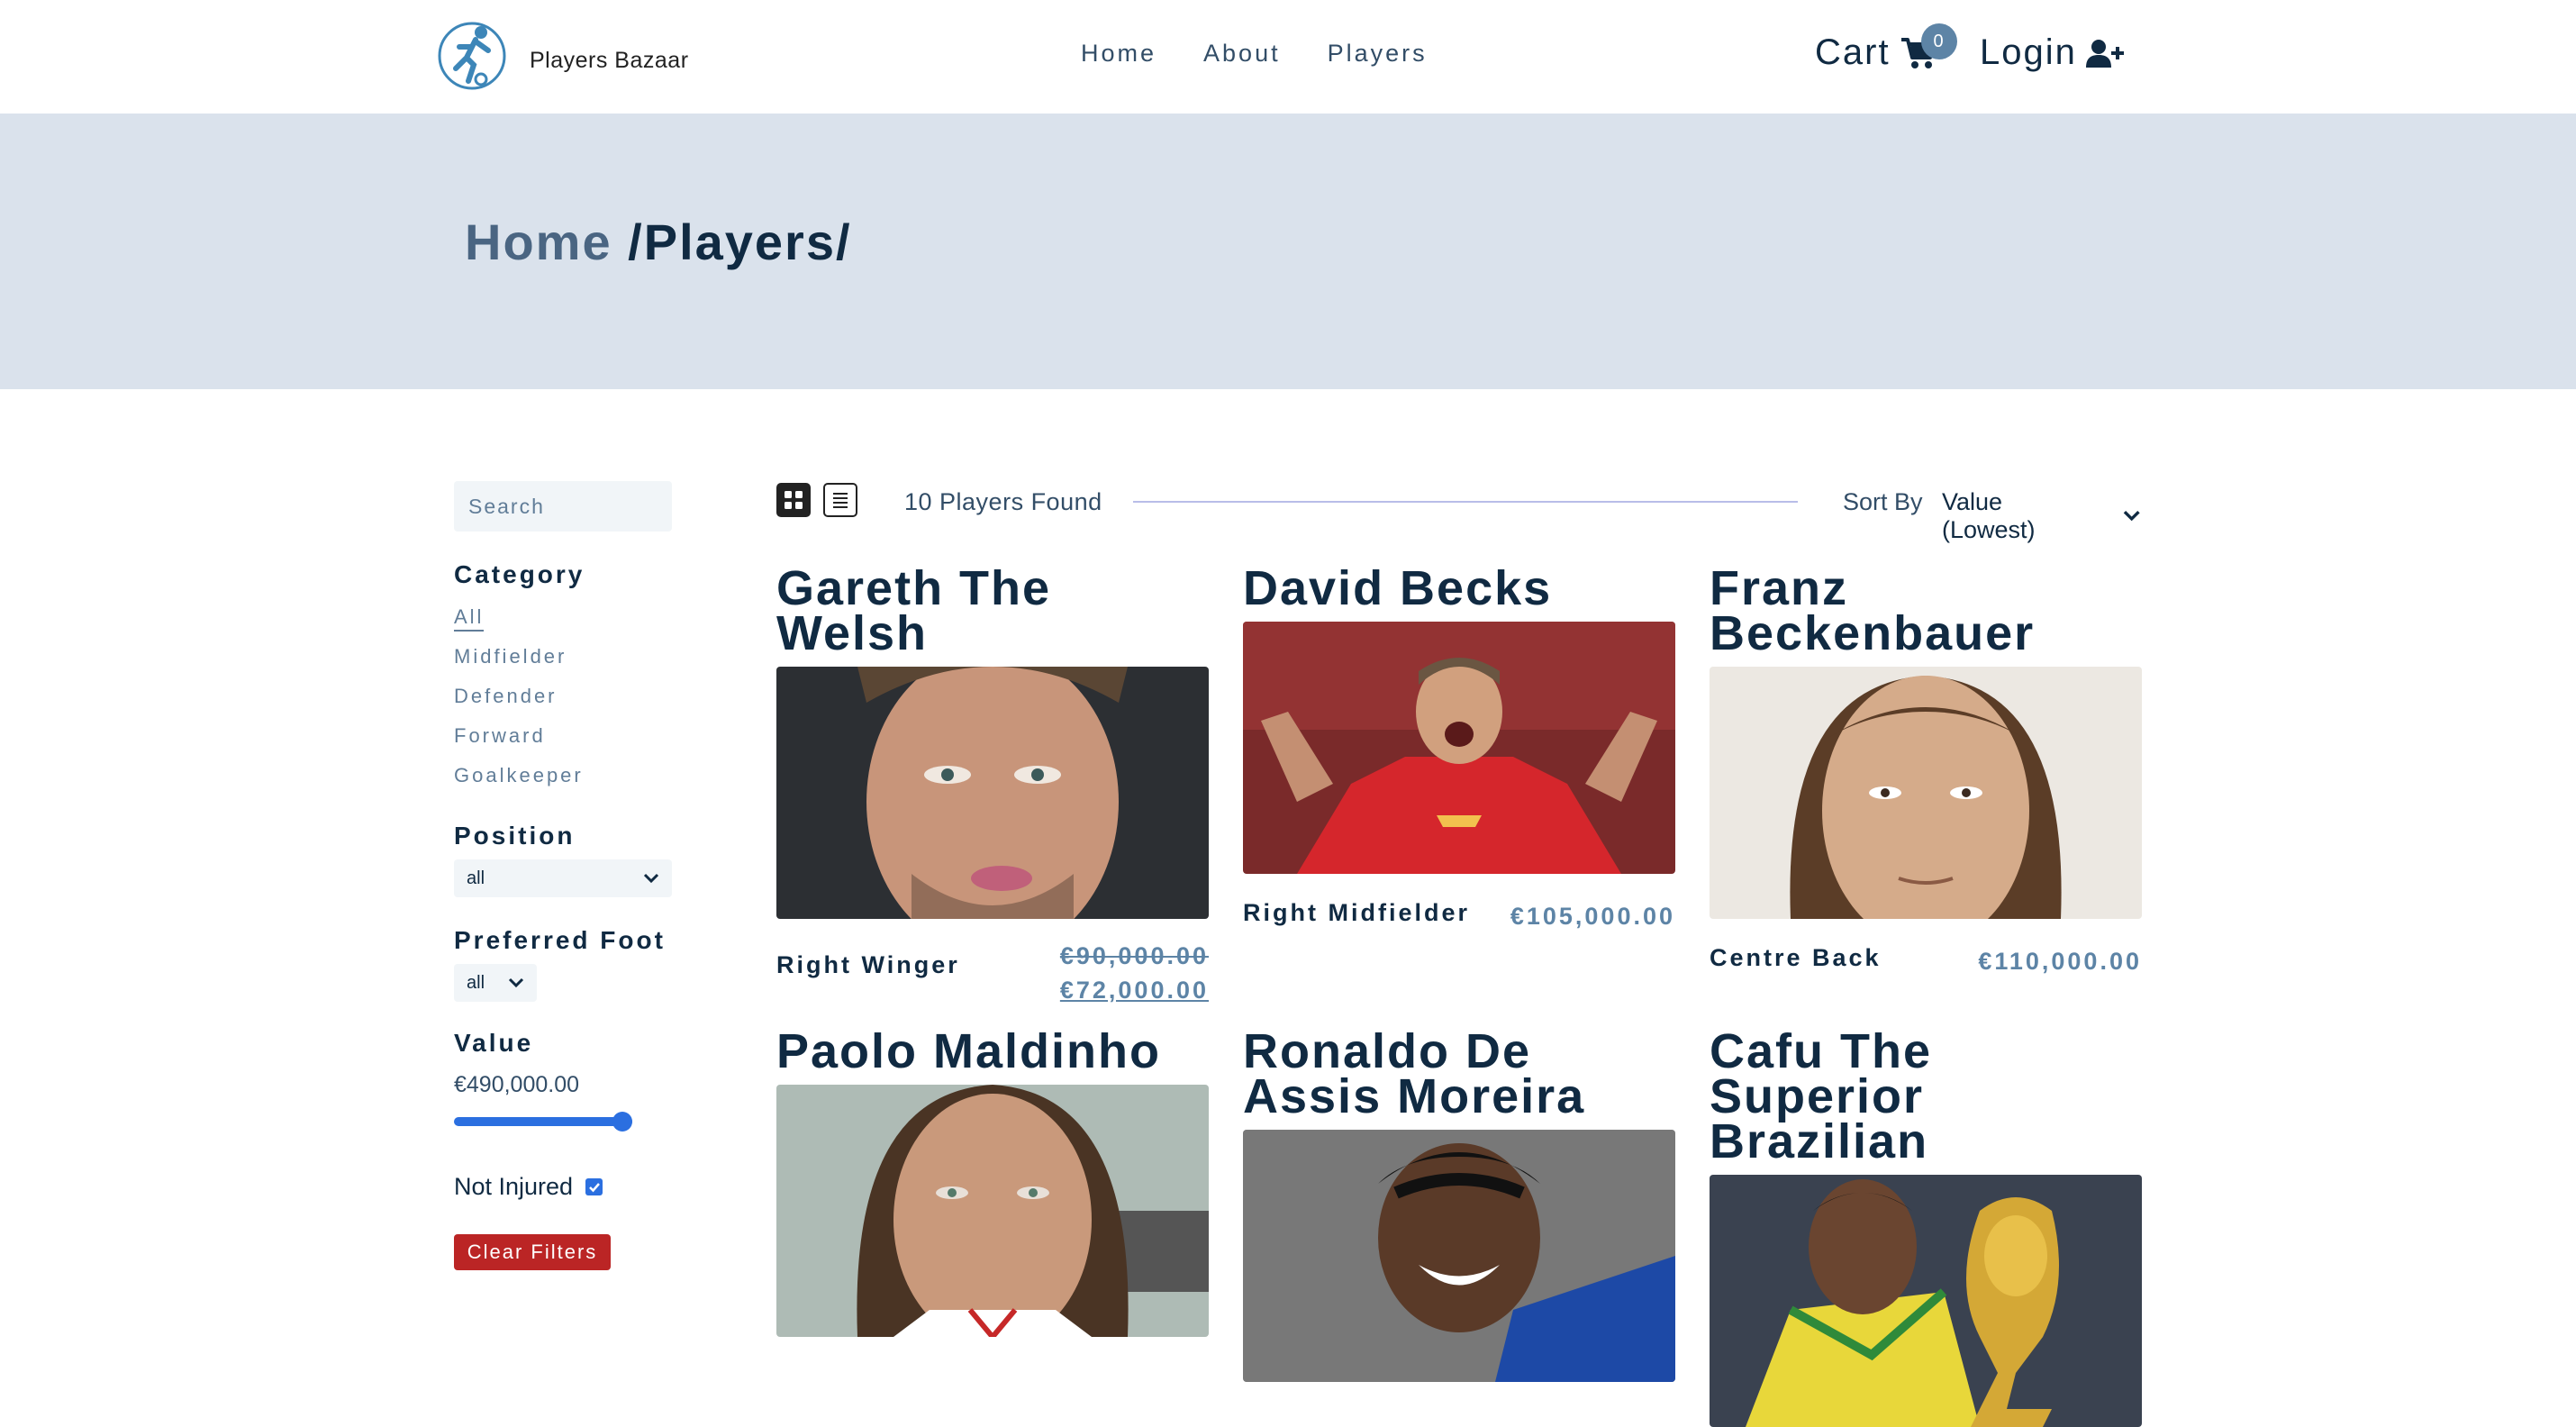  What do you see at coordinates (1134, 973) in the screenshot?
I see `player-price: €90,000.00 €72,000.00` at bounding box center [1134, 973].